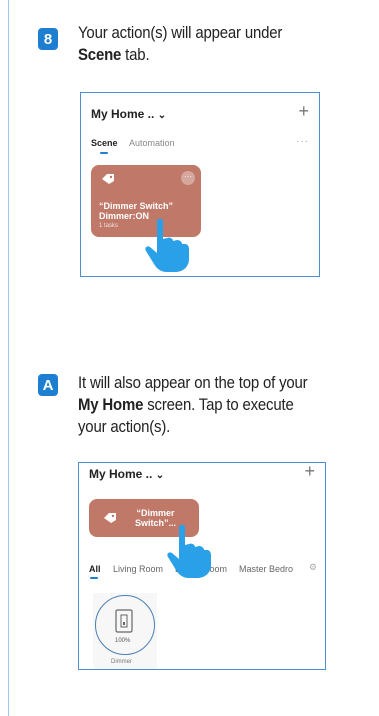 The height and width of the screenshot is (716, 379). Describe the element at coordinates (123, 641) in the screenshot. I see `device-level: 100%` at that location.